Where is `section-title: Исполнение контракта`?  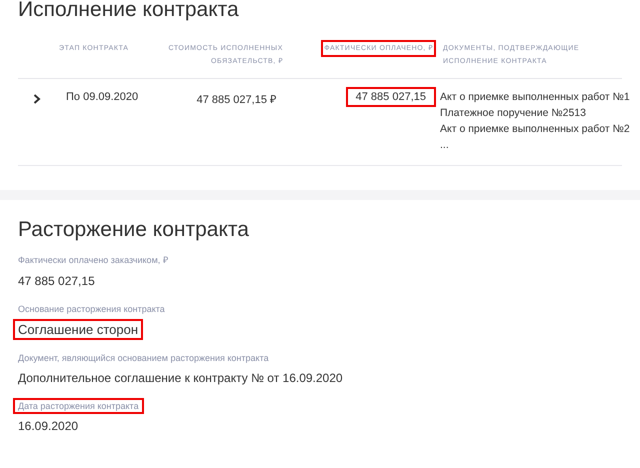 section-title: Исполнение контракта is located at coordinates (129, 11).